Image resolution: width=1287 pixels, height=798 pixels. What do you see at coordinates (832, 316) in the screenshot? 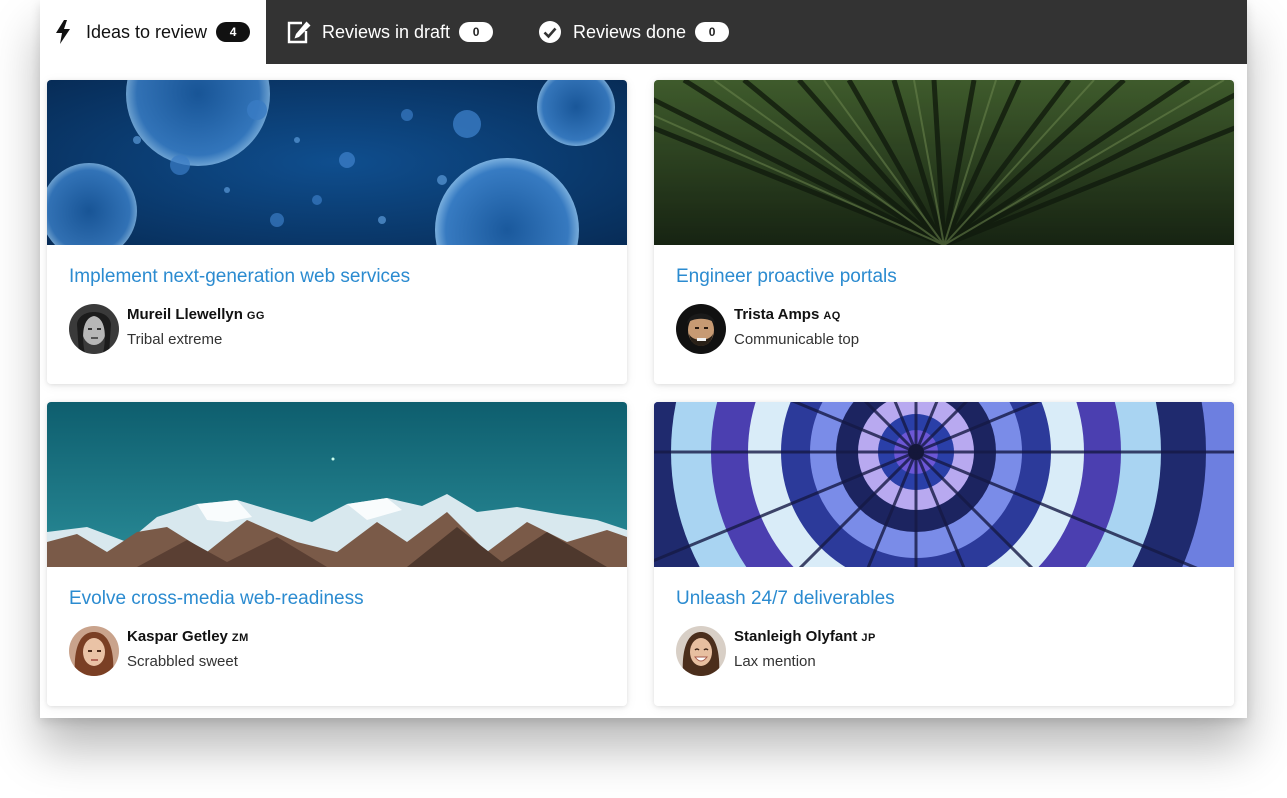
I see `author-initials: AQ` at bounding box center [832, 316].